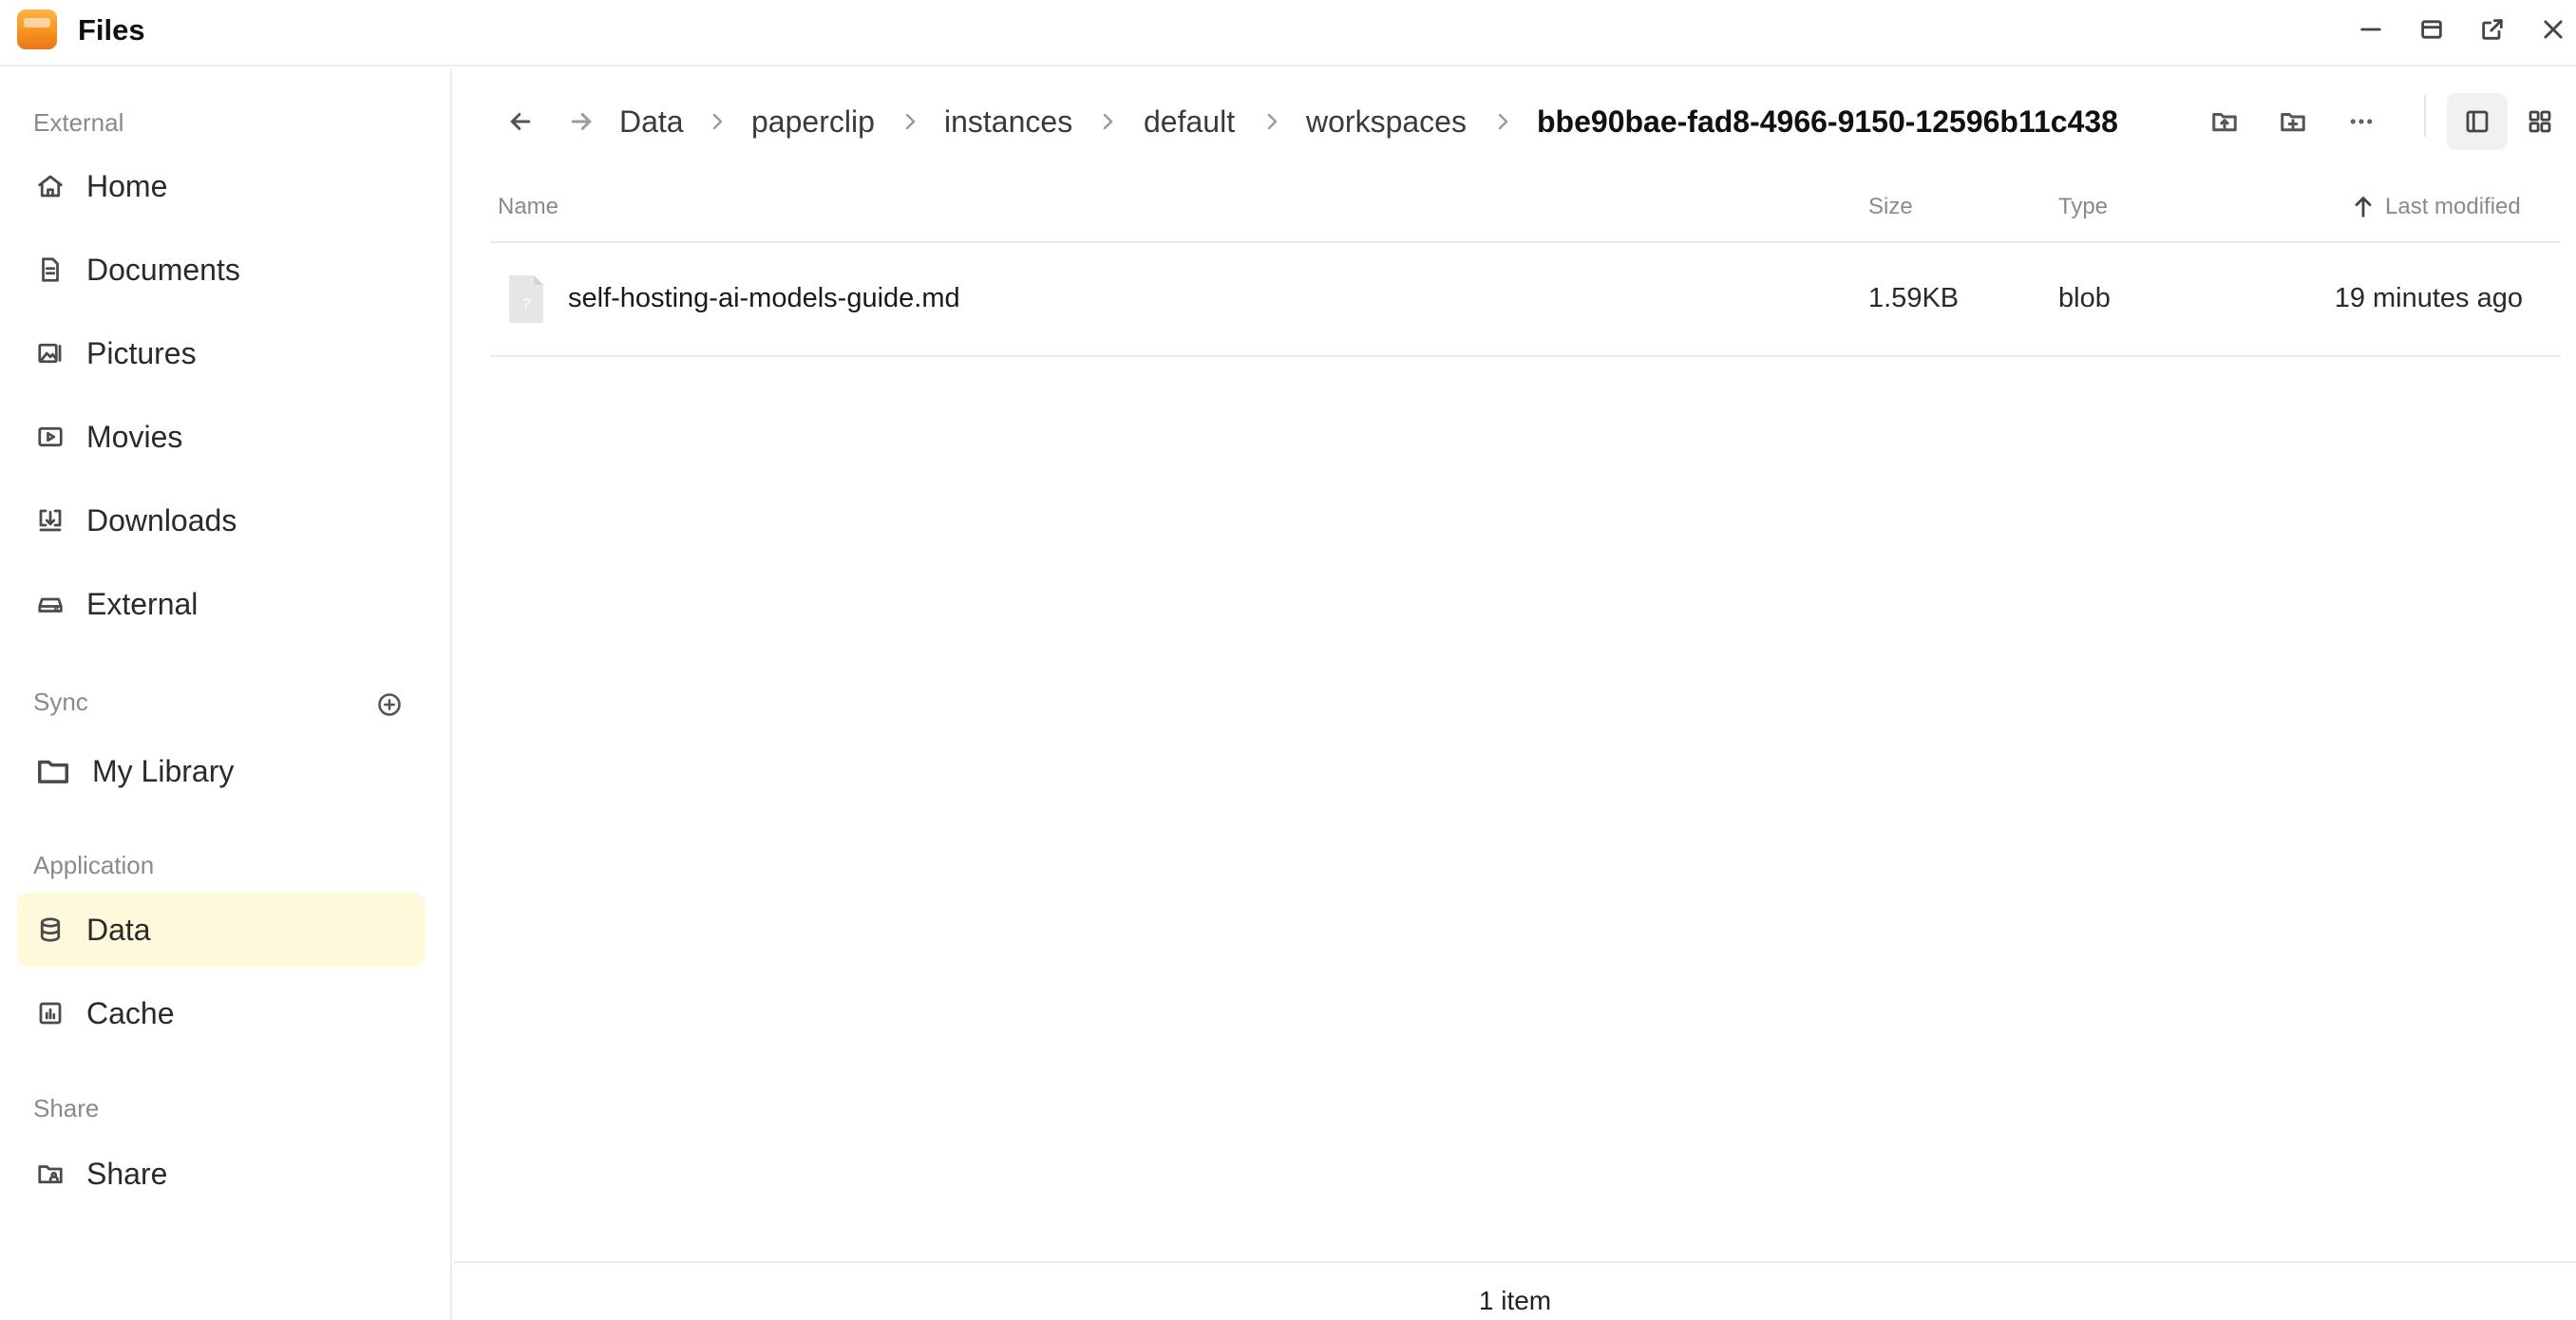 Image resolution: width=2576 pixels, height=1320 pixels. Describe the element at coordinates (141, 352) in the screenshot. I see `sidebar-item-label: Pictures` at that location.